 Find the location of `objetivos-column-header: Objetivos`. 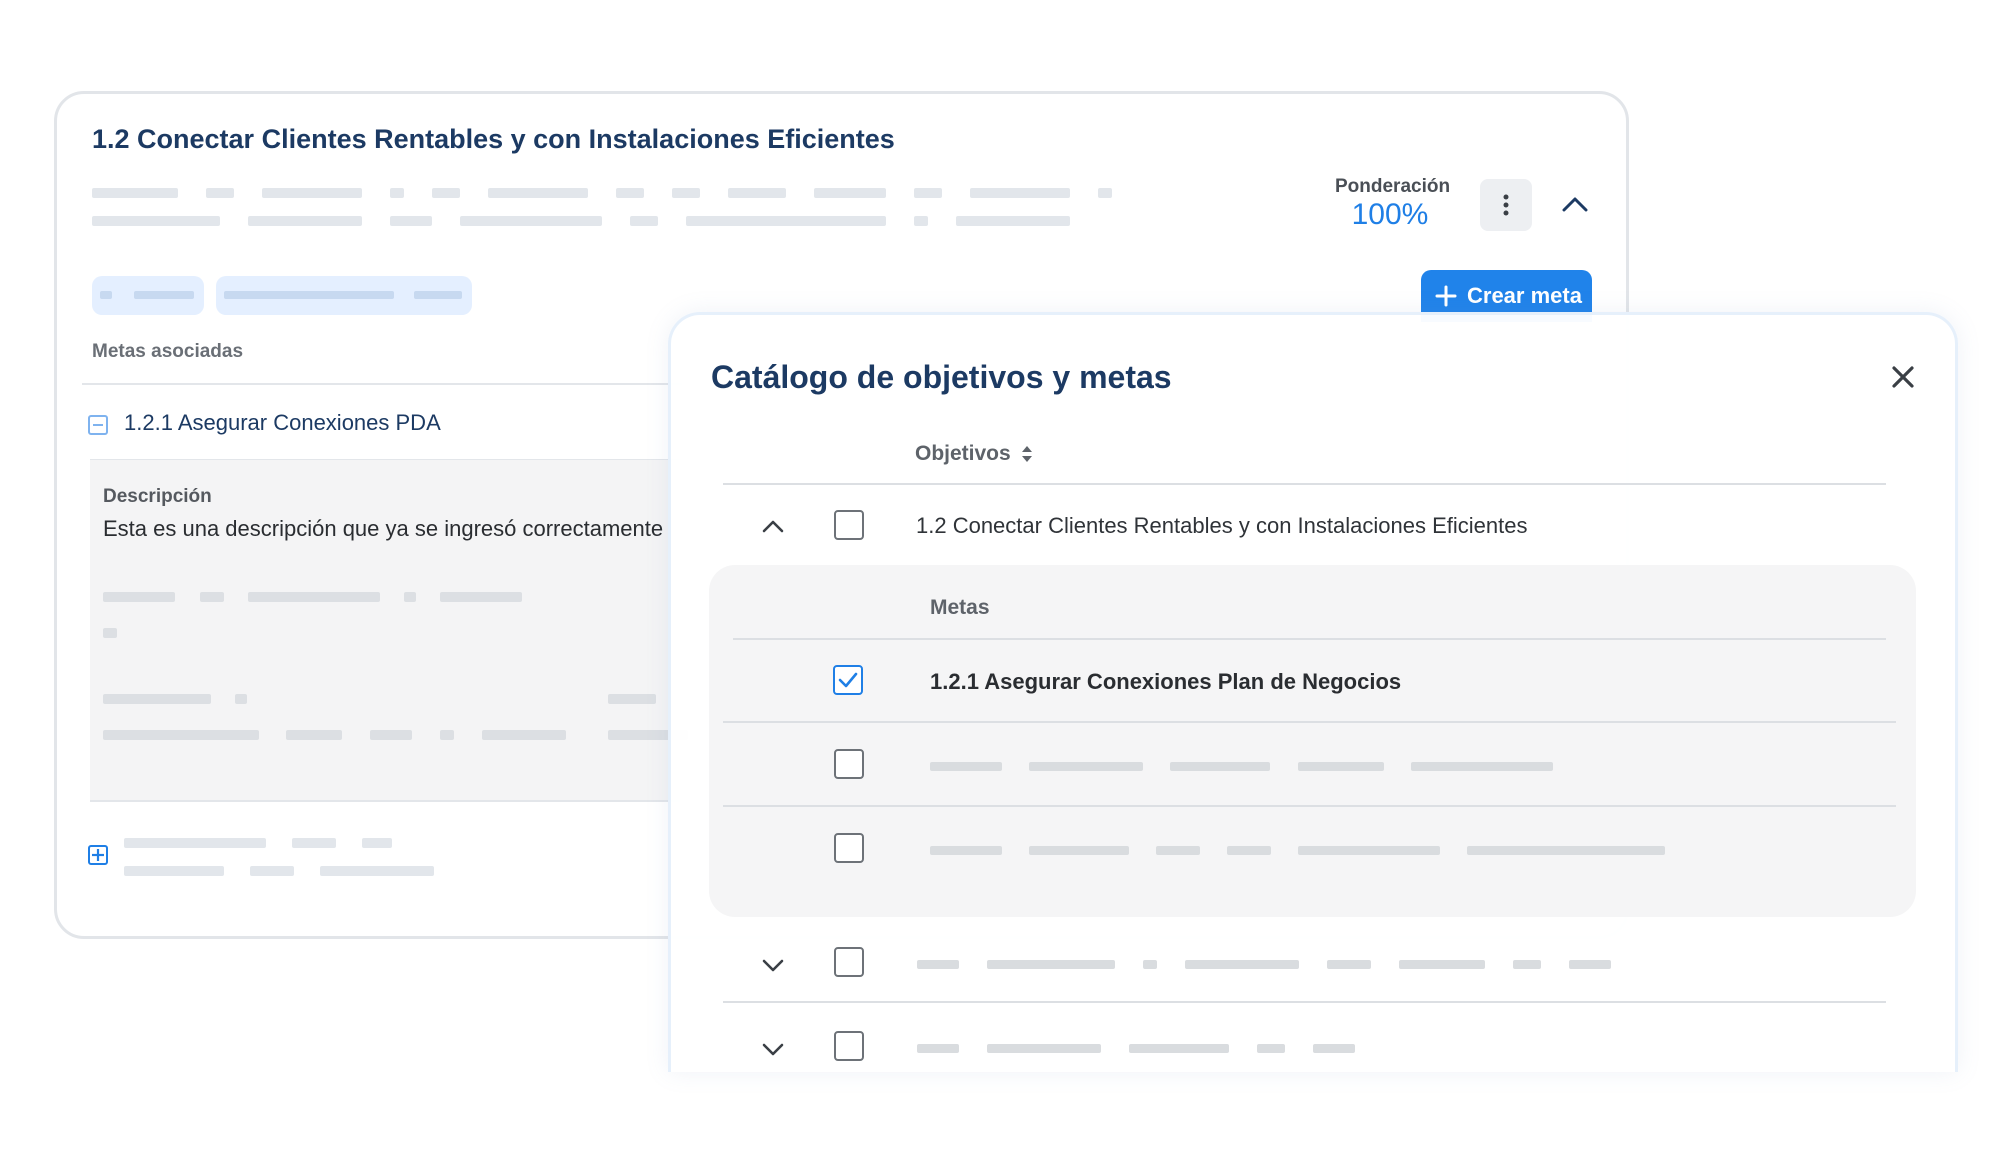

objetivos-column-header: Objetivos is located at coordinates (974, 454).